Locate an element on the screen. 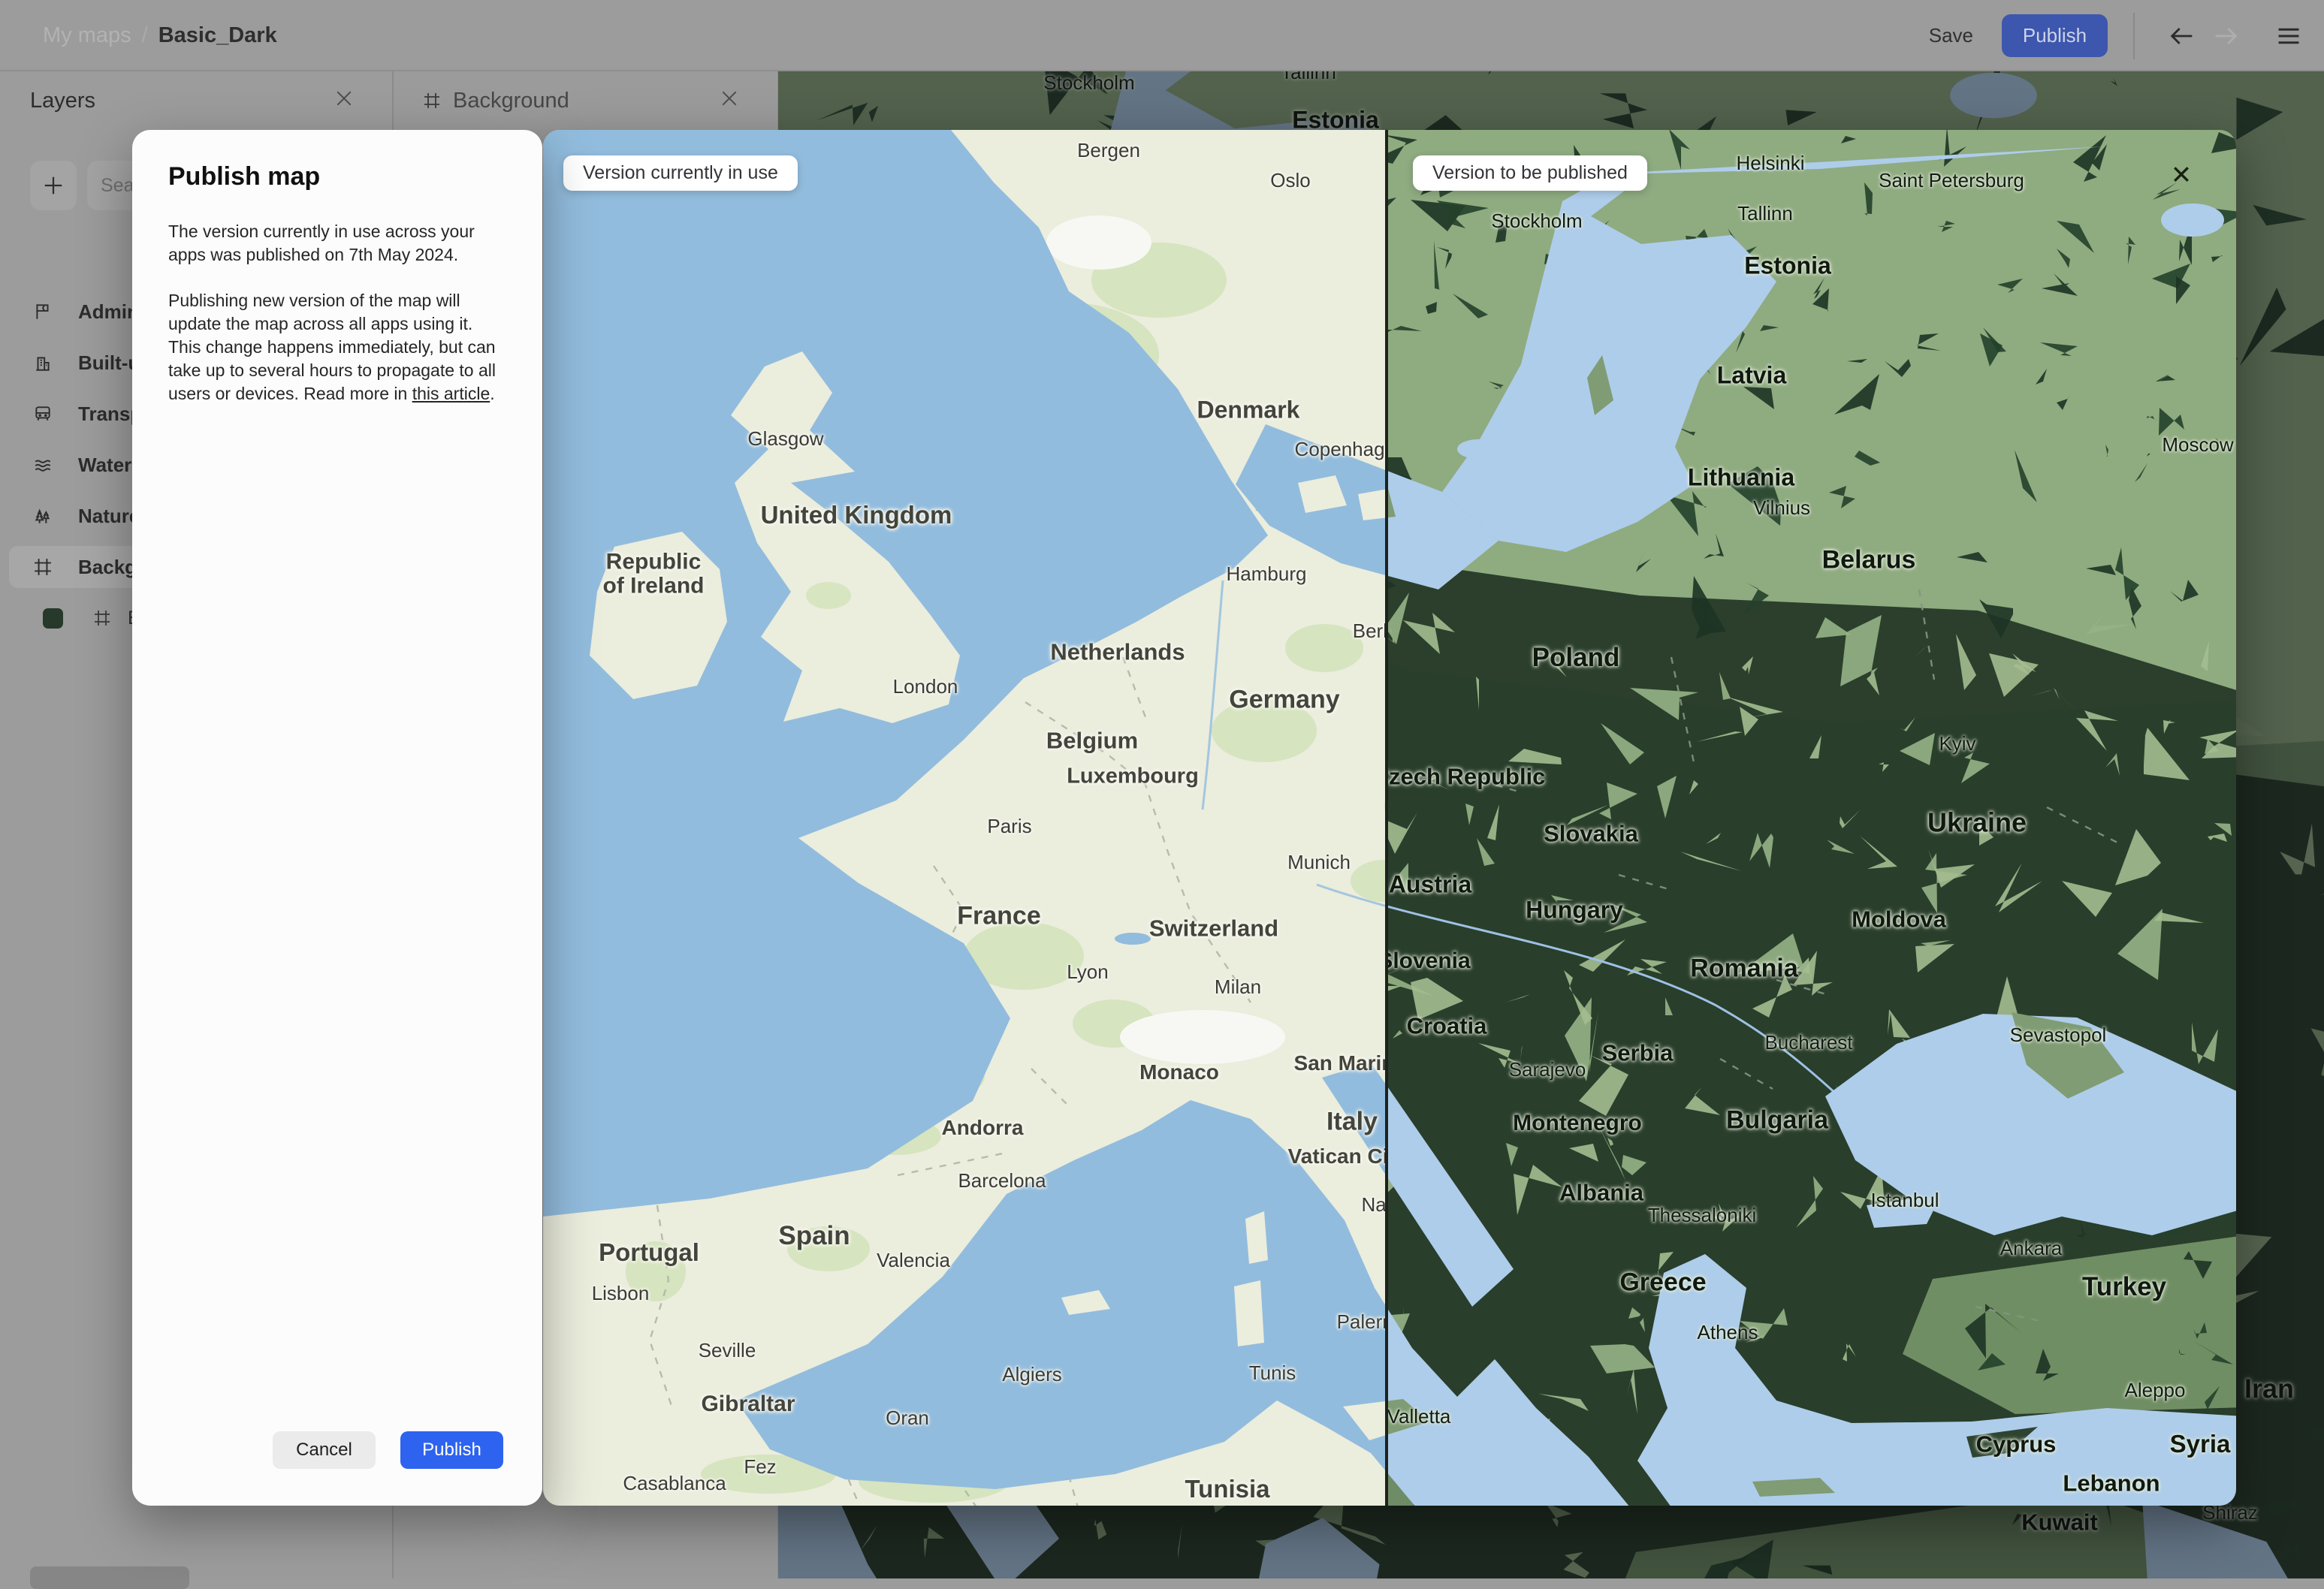 The image size is (2324, 1589). redo-arrow-icon is located at coordinates (2225, 36).